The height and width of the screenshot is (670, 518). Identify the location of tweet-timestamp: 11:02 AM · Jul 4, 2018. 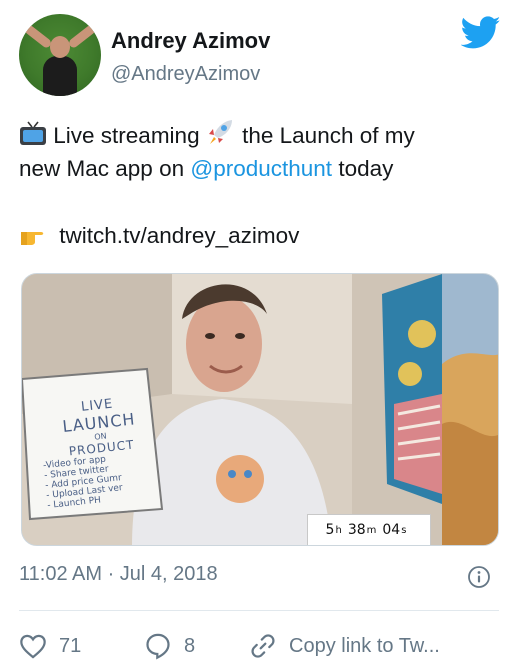
(118, 574).